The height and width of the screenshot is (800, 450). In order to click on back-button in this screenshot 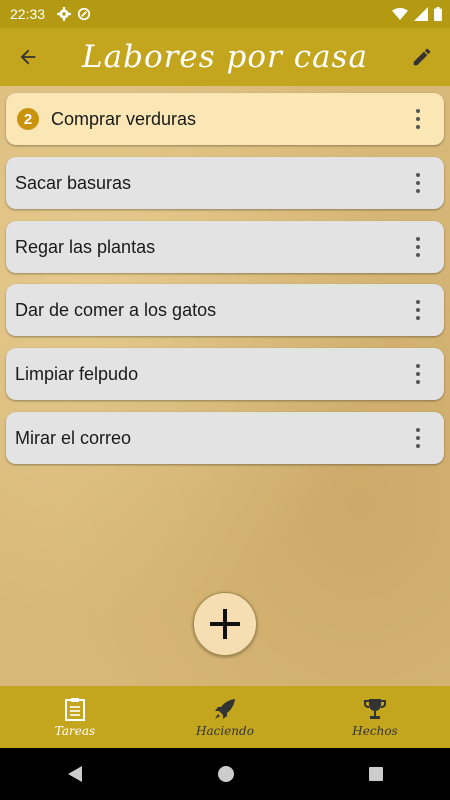, I will do `click(28, 57)`.